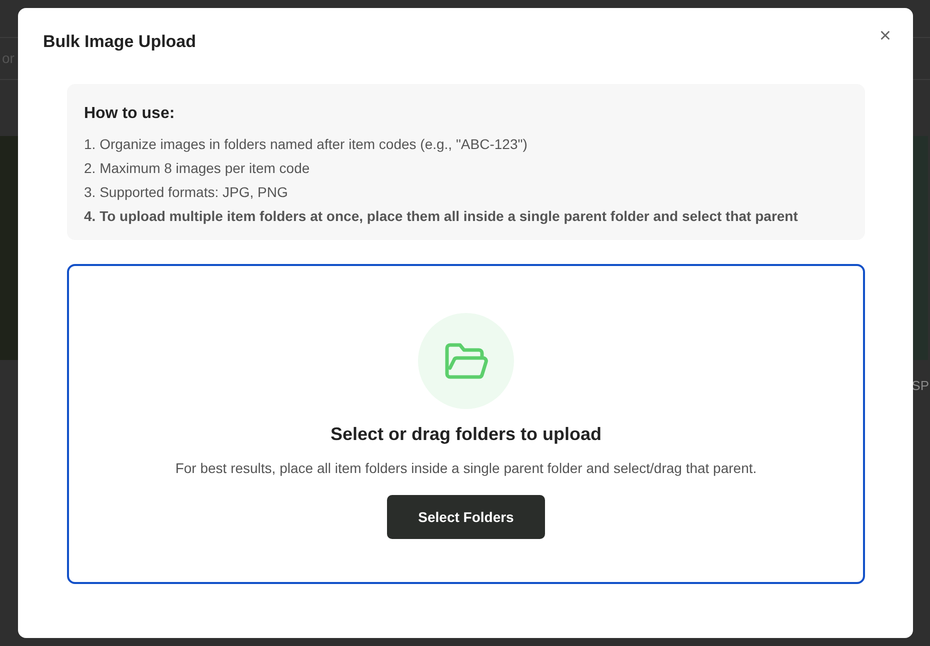  I want to click on instructions-heading: How to use:, so click(130, 114).